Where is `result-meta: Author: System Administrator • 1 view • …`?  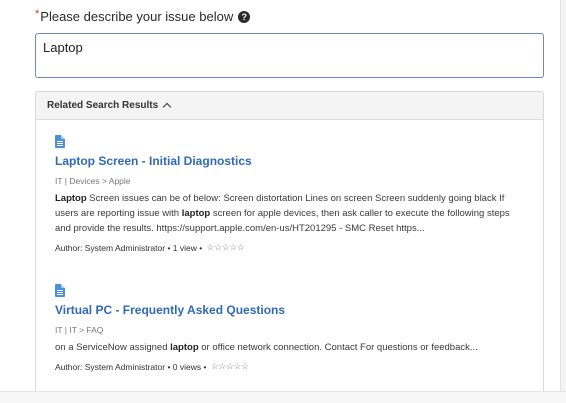
result-meta: Author: System Administrator • 1 view • … is located at coordinates (150, 247).